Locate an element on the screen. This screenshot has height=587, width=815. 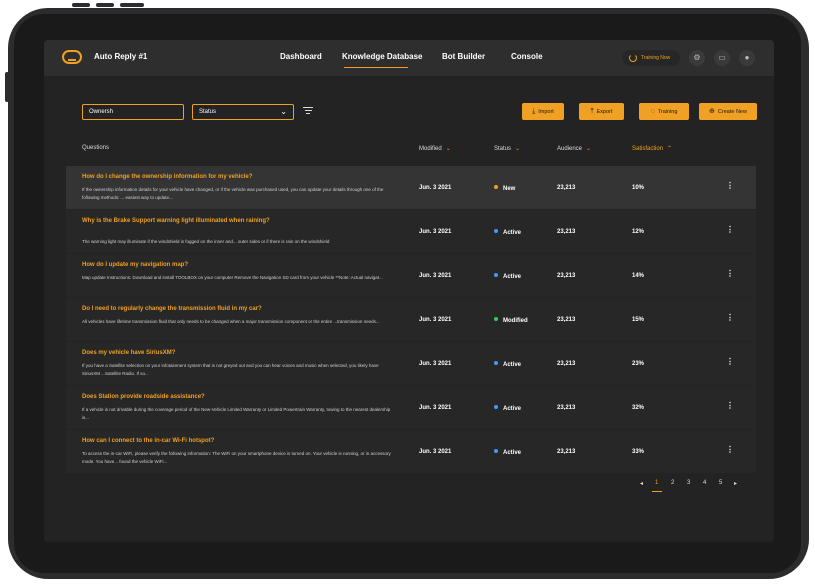
page-4: 4 is located at coordinates (704, 483).